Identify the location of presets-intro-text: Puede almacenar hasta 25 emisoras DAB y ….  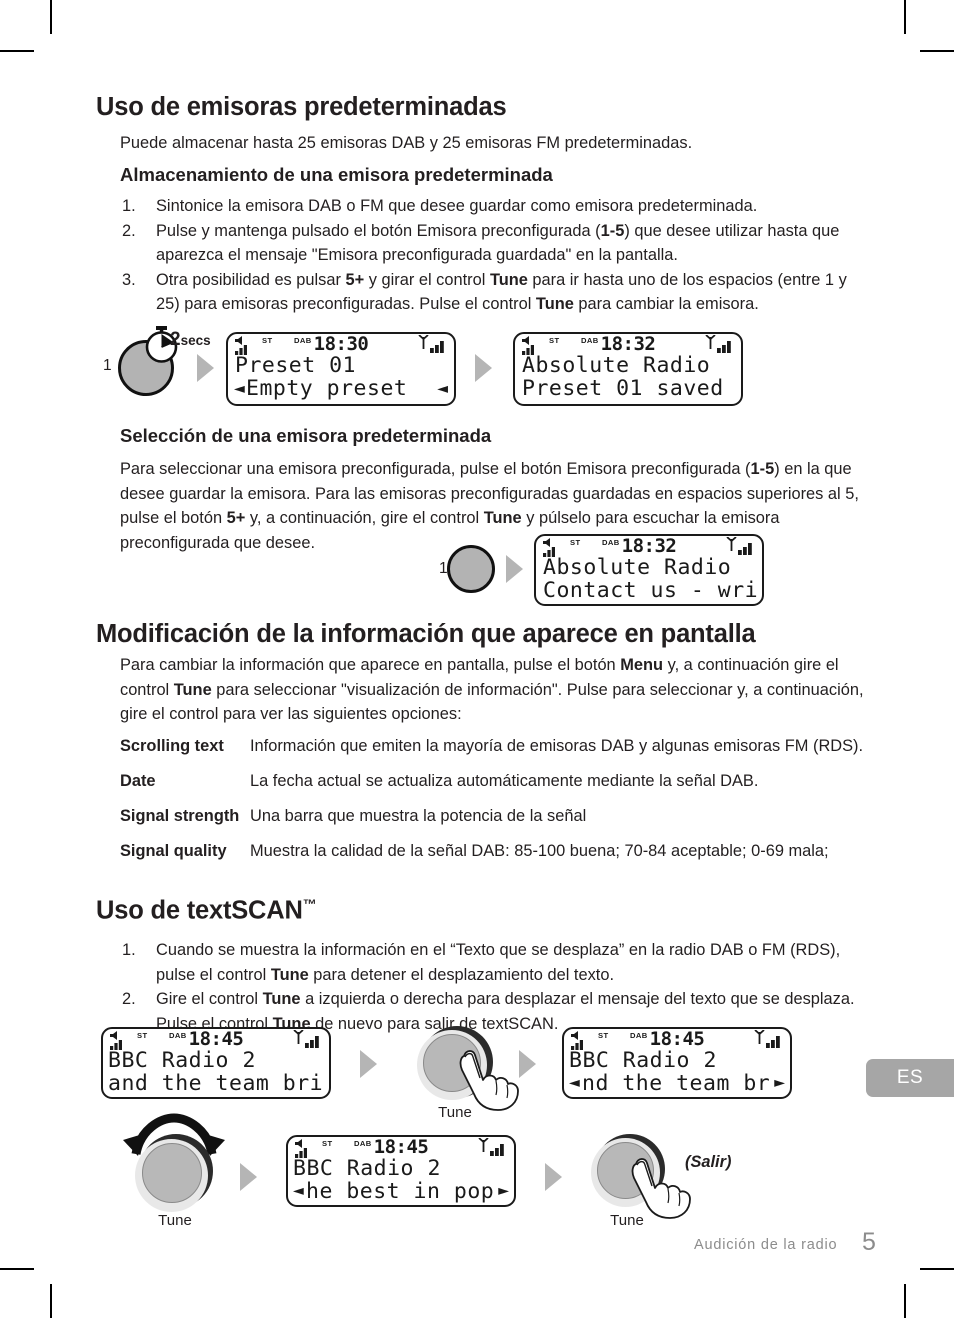
(406, 143).